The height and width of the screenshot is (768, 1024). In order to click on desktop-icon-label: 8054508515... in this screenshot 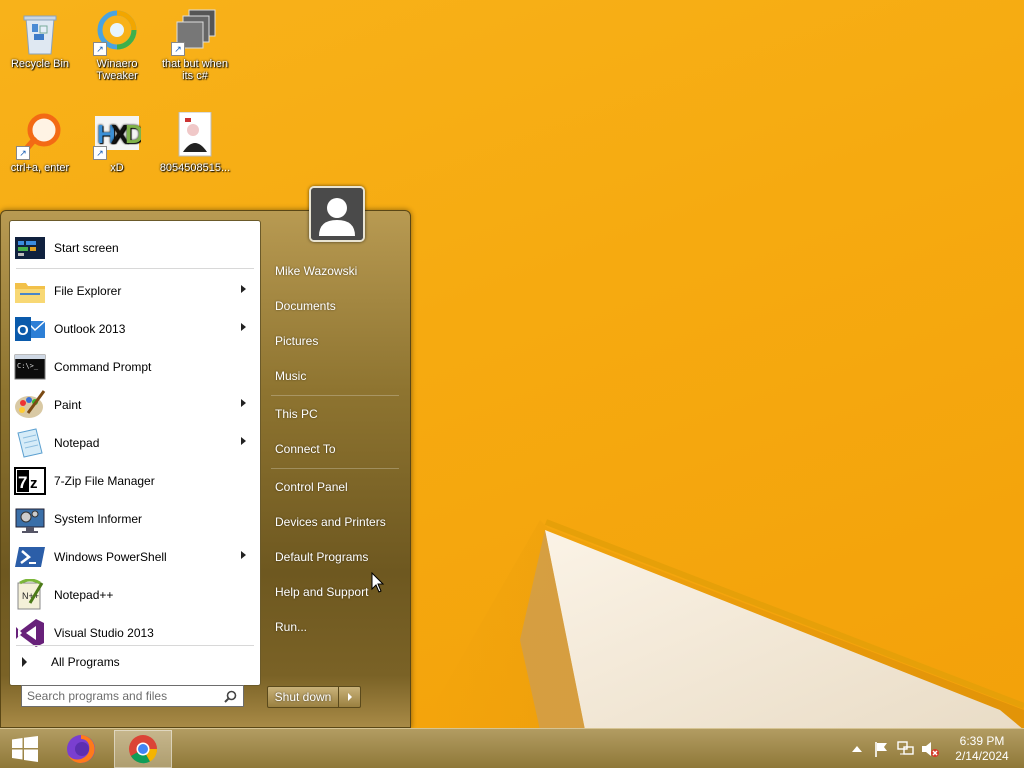, I will do `click(195, 168)`.